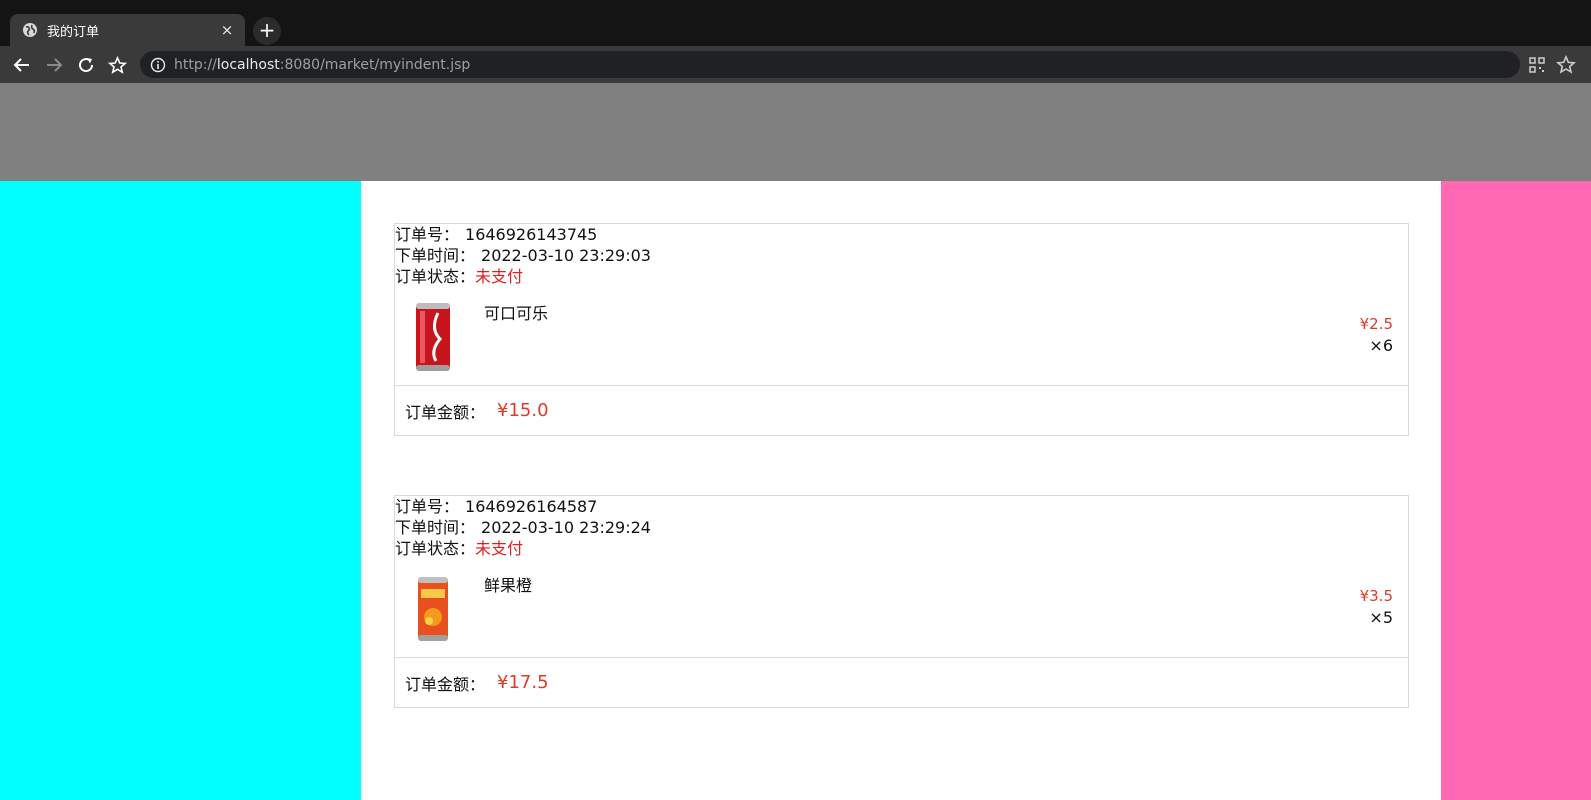  I want to click on bookmark-star-icon, so click(1566, 65).